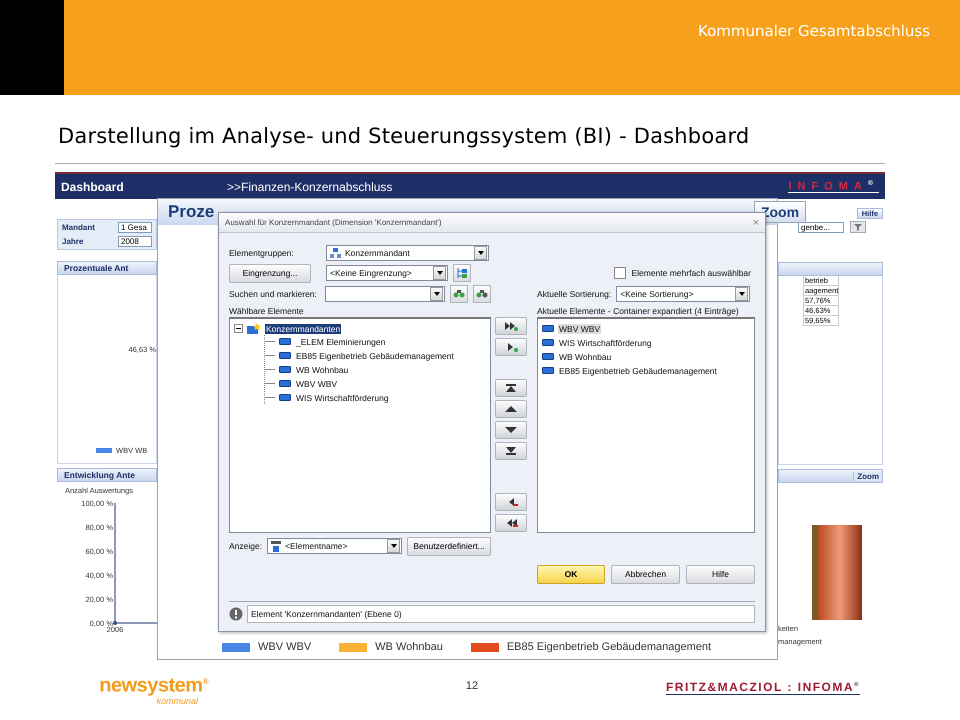 This screenshot has width=960, height=720. I want to click on tree-item: _ELEM Eleminierungen, so click(340, 341).